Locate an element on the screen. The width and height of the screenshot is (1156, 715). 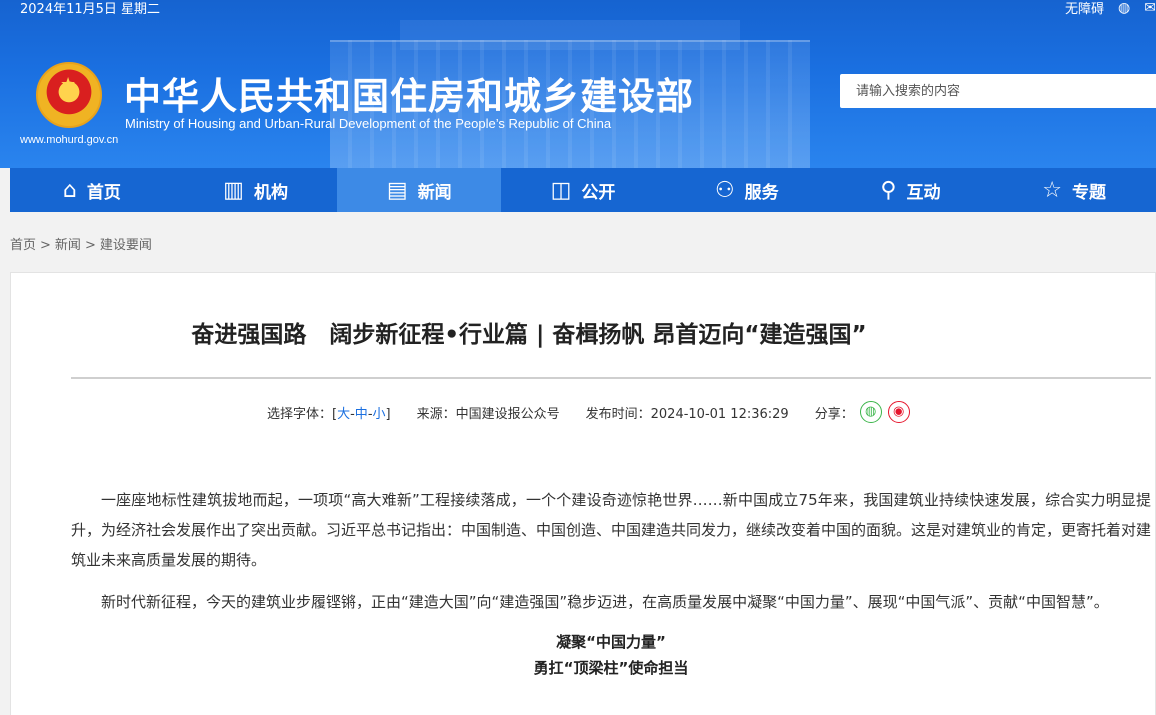
main-nav: ⌂ 首页 ▥ 机构 ▤ 新闻 ◫ 公开 ⚇ 服务 ⚲ 互动 ☆ 专题 is located at coordinates (583, 190).